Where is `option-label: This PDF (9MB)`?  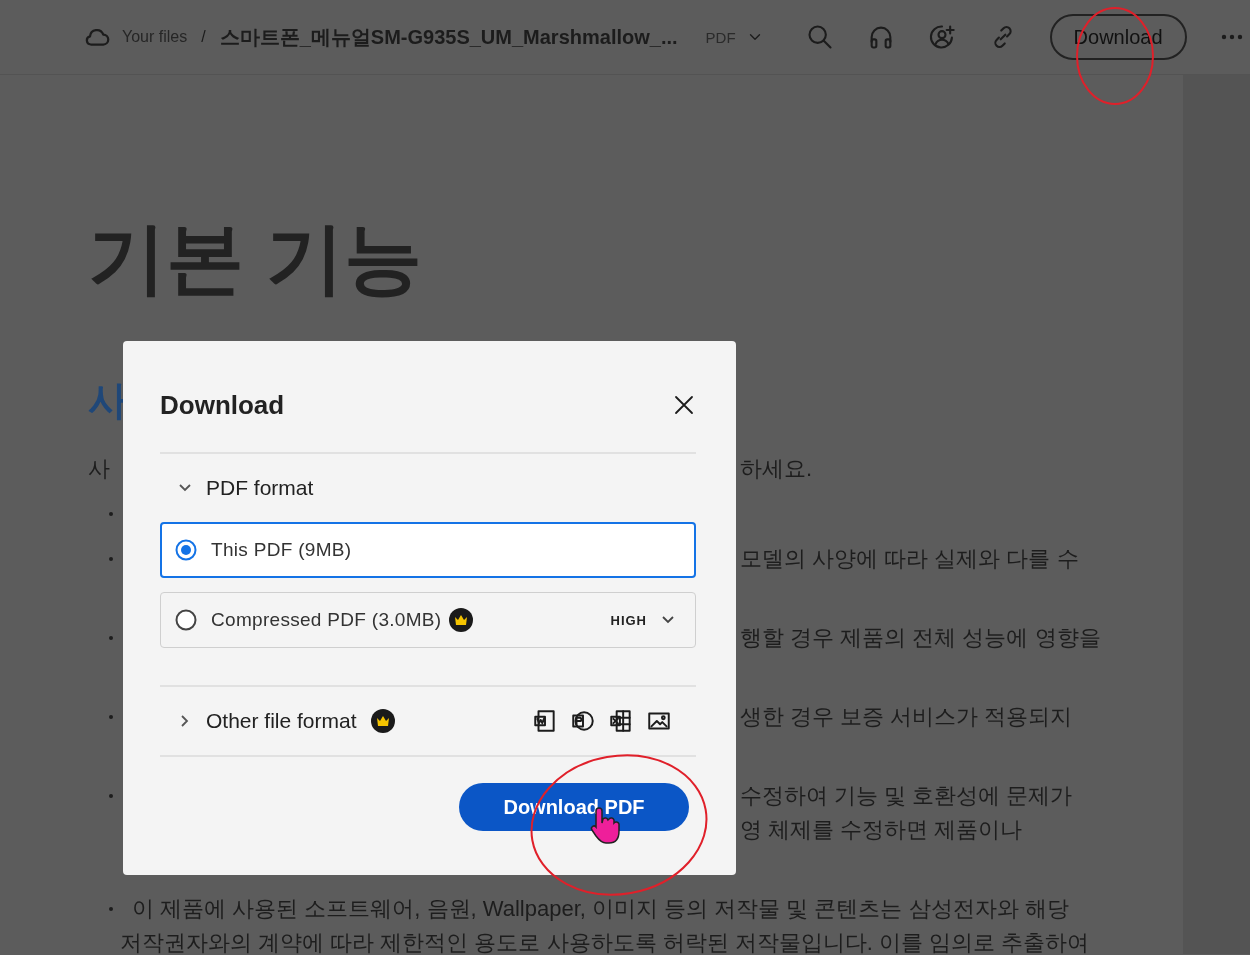
option-label: This PDF (9MB) is located at coordinates (281, 550).